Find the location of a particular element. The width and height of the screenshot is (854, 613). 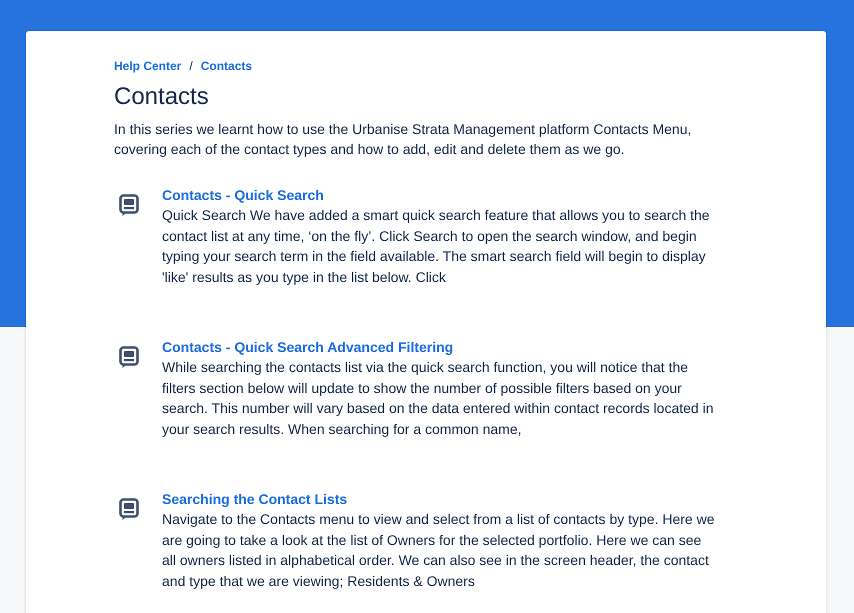

article-title-link: Contacts - Quick Search is located at coordinates (243, 195).